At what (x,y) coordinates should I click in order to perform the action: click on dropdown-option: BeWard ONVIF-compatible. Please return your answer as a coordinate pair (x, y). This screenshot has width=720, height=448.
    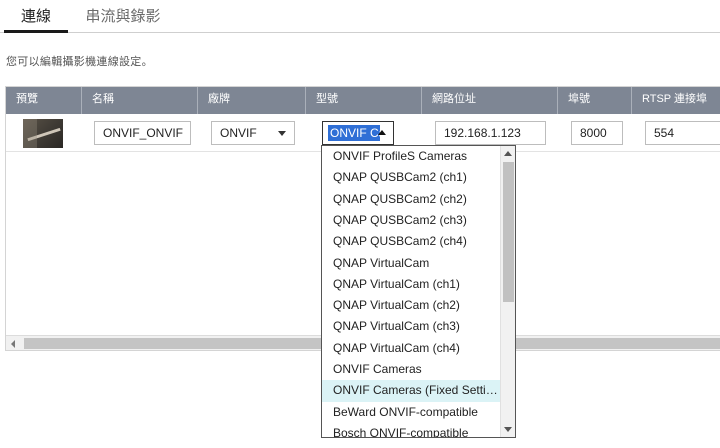
    Looking at the image, I should click on (411, 412).